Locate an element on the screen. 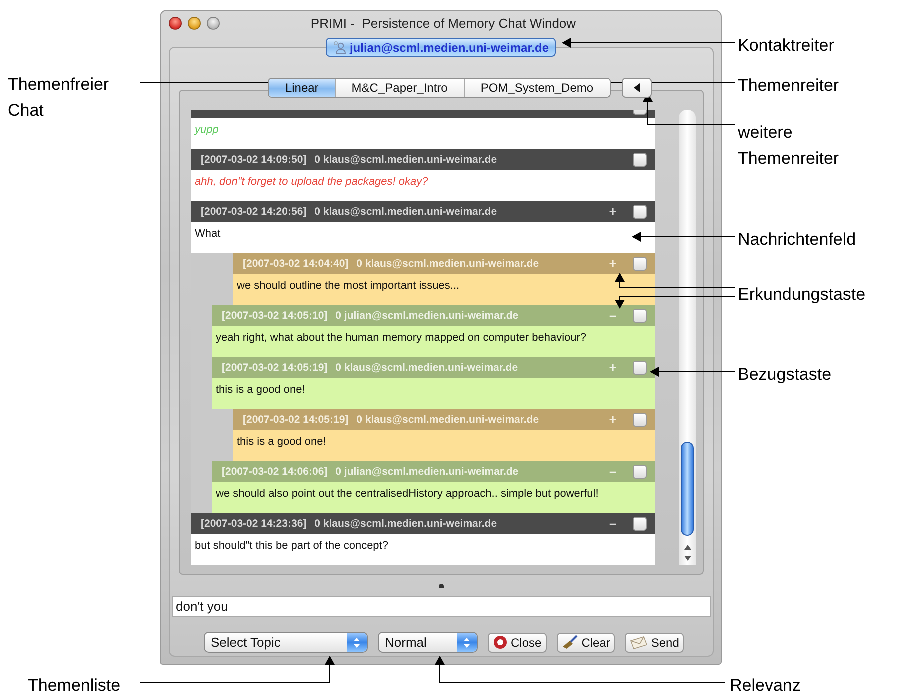 The height and width of the screenshot is (695, 900). message-timestamp: [2007-03-02 14:04:40] is located at coordinates (296, 264).